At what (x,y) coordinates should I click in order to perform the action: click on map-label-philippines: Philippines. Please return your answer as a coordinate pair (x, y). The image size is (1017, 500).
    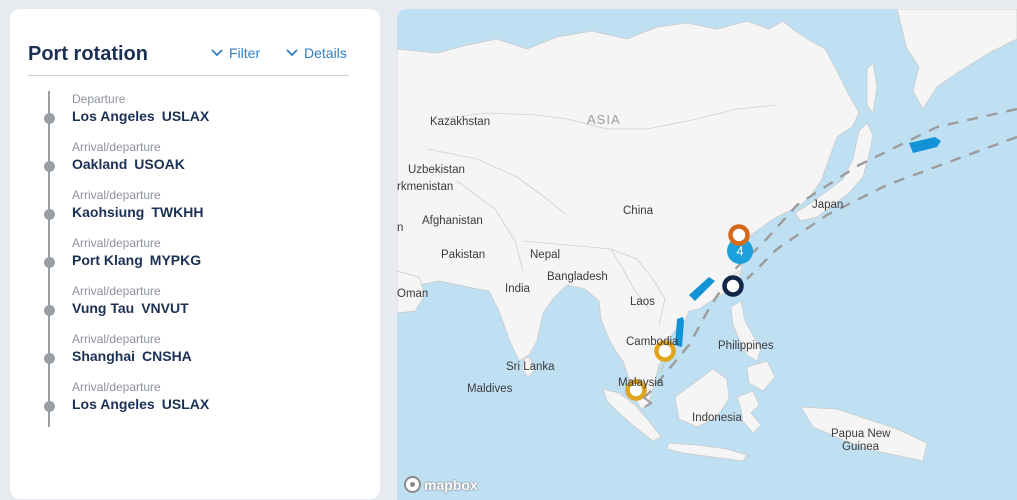
    Looking at the image, I should click on (746, 346).